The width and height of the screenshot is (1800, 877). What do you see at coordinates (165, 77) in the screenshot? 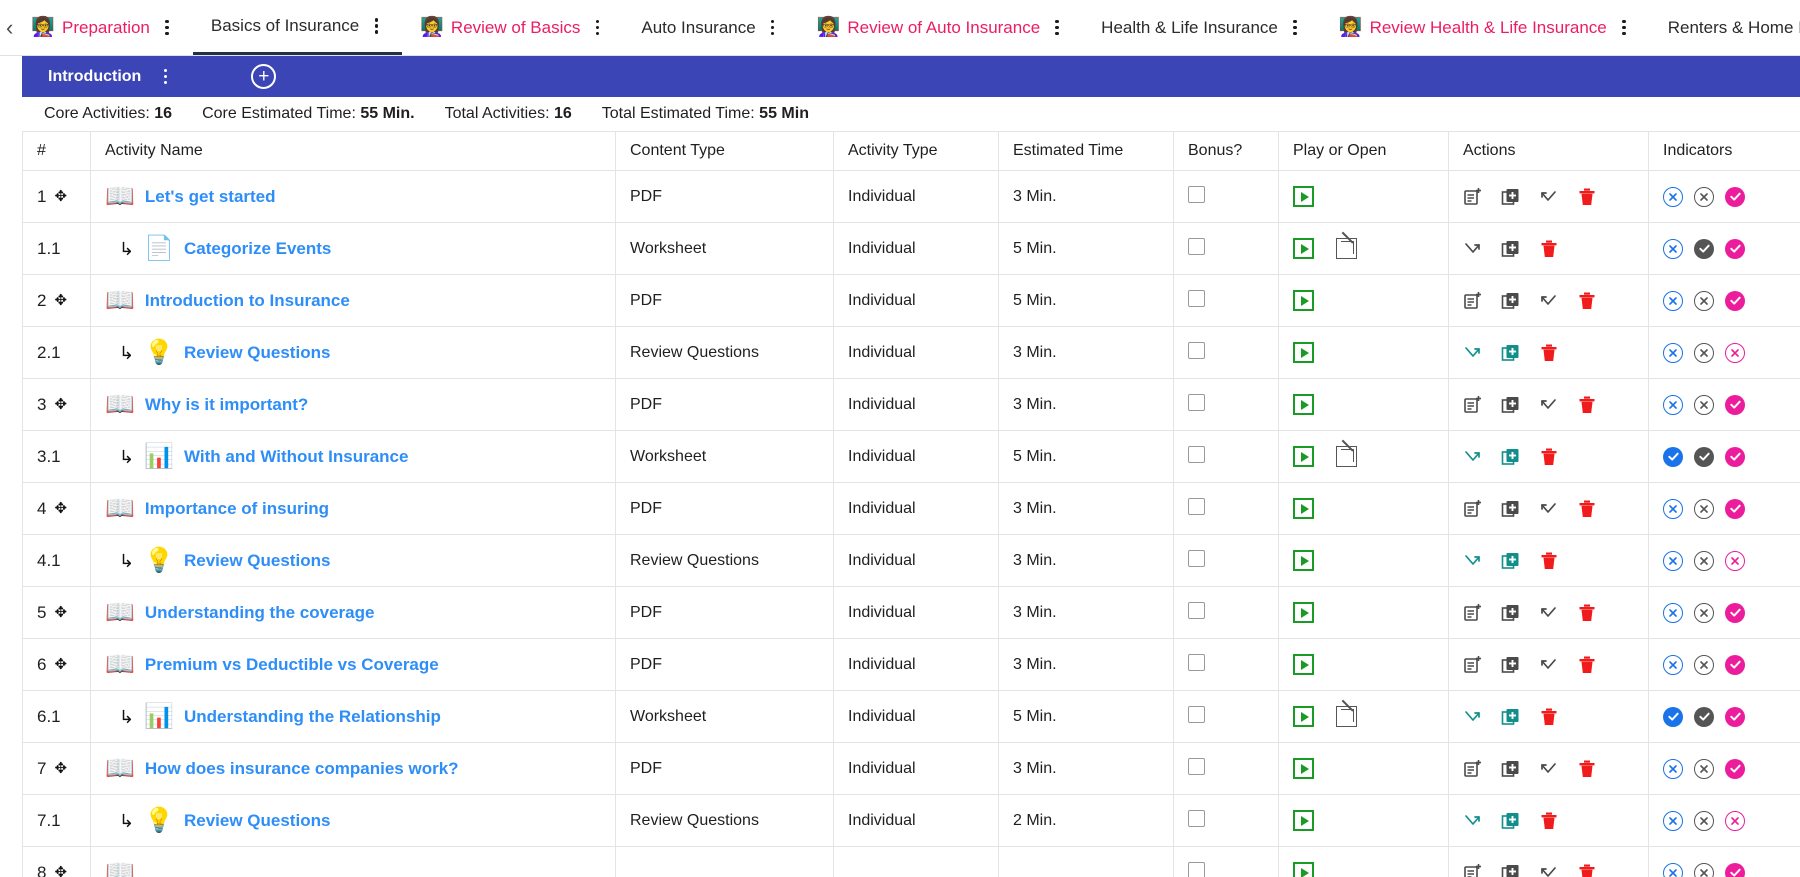
I see `section-tab-menu-icon` at bounding box center [165, 77].